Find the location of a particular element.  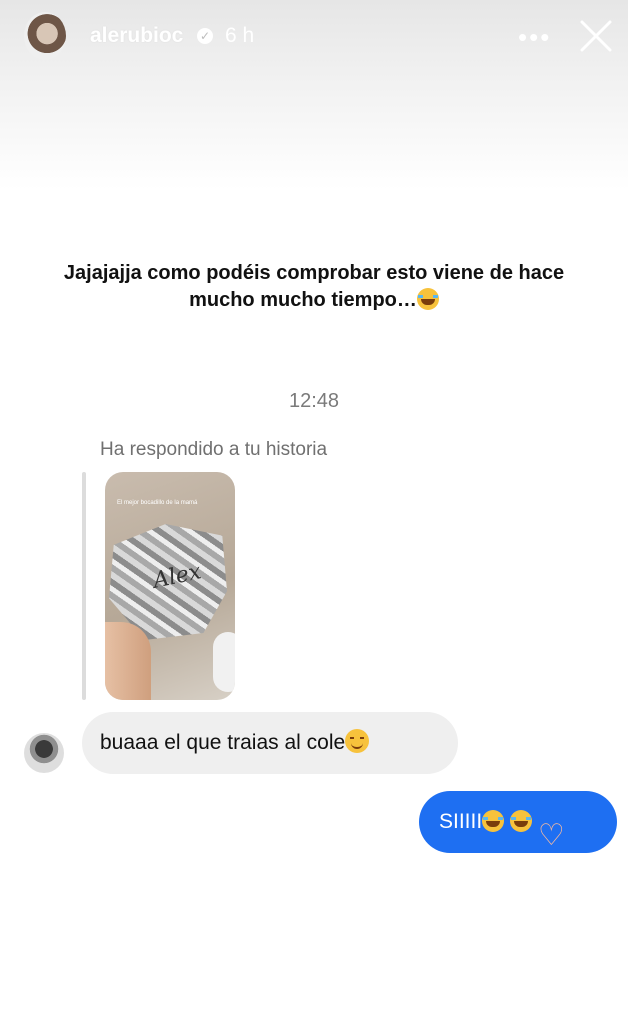

smiling-face-with-tear-icon is located at coordinates (357, 741).